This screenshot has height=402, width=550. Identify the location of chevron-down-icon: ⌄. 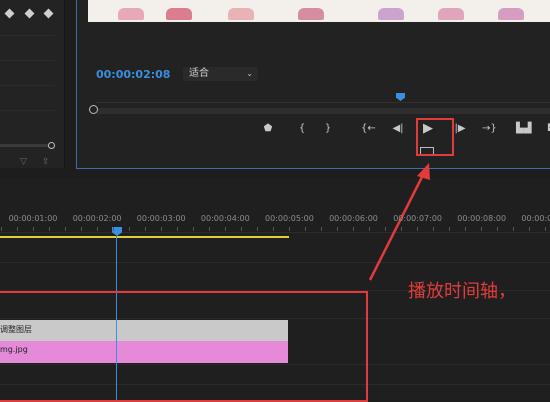
(249, 73).